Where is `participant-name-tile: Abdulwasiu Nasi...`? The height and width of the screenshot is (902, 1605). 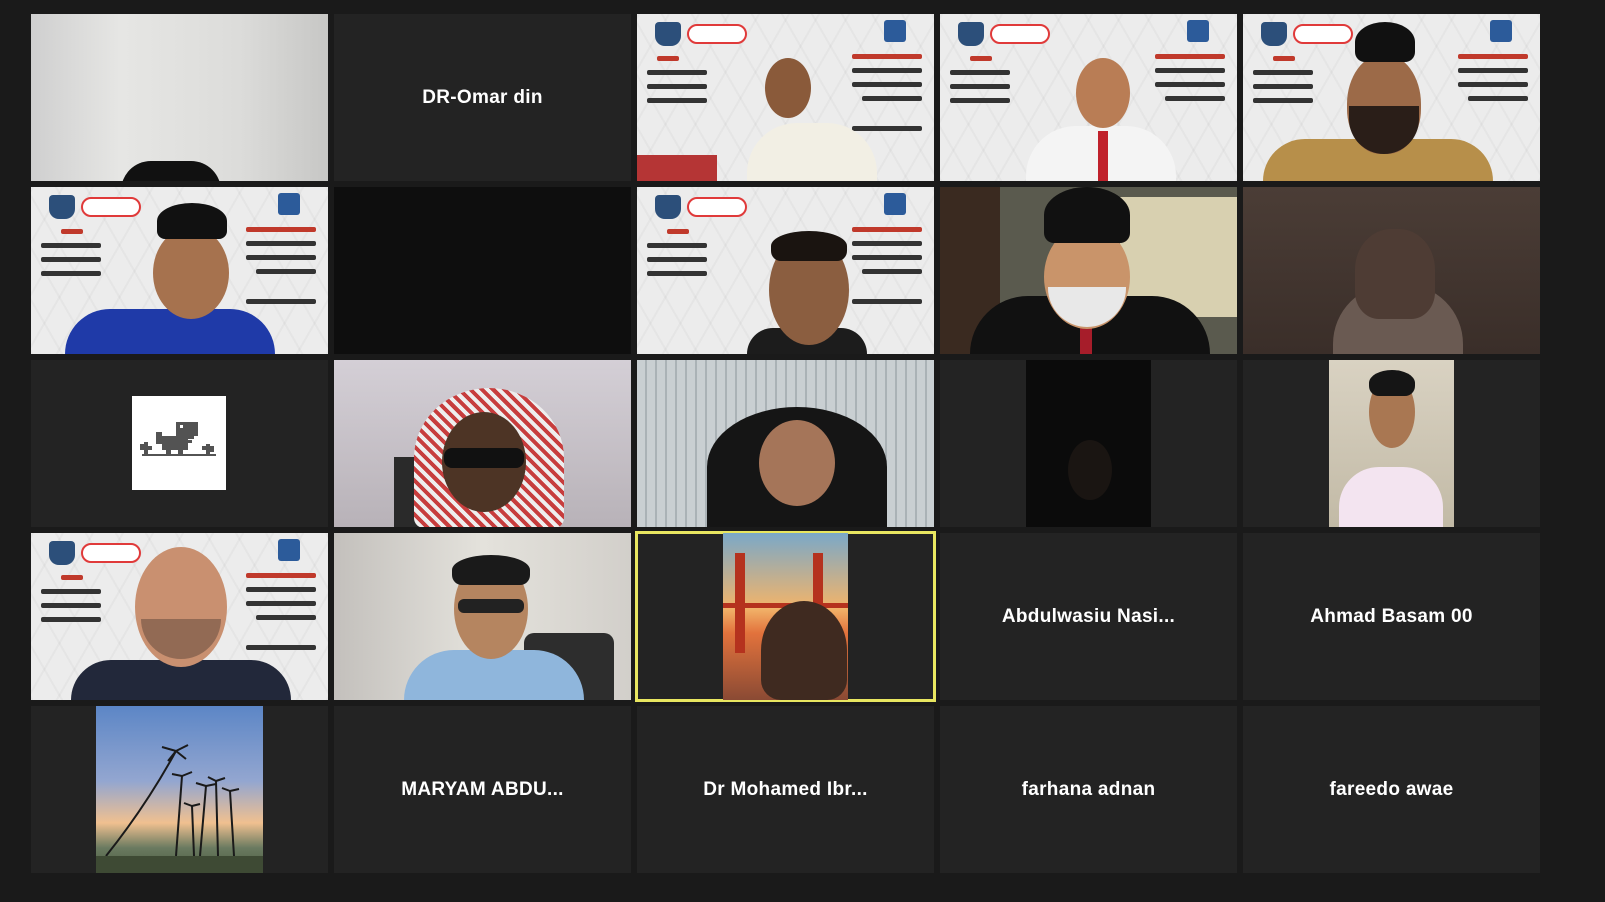 participant-name-tile: Abdulwasiu Nasi... is located at coordinates (1088, 616).